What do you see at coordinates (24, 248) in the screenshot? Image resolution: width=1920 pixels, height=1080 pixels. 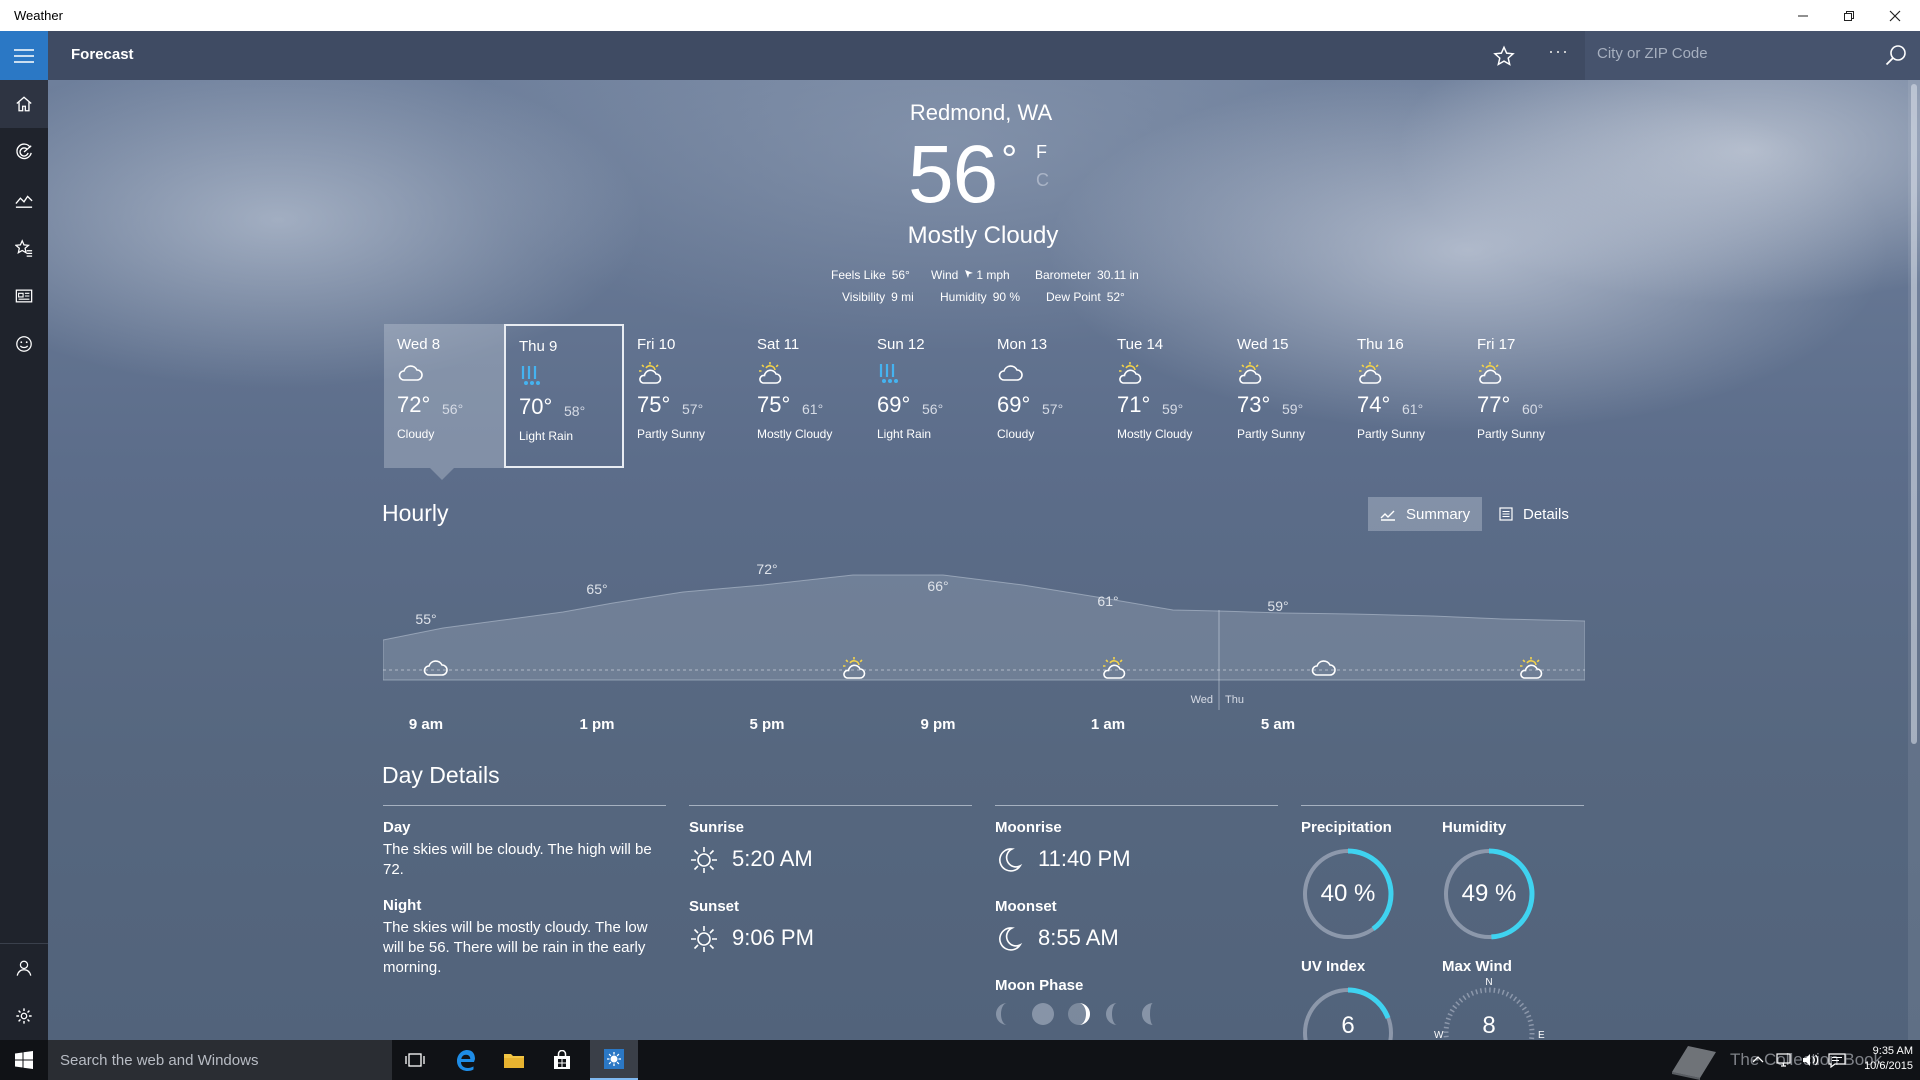 I see `nav-places` at bounding box center [24, 248].